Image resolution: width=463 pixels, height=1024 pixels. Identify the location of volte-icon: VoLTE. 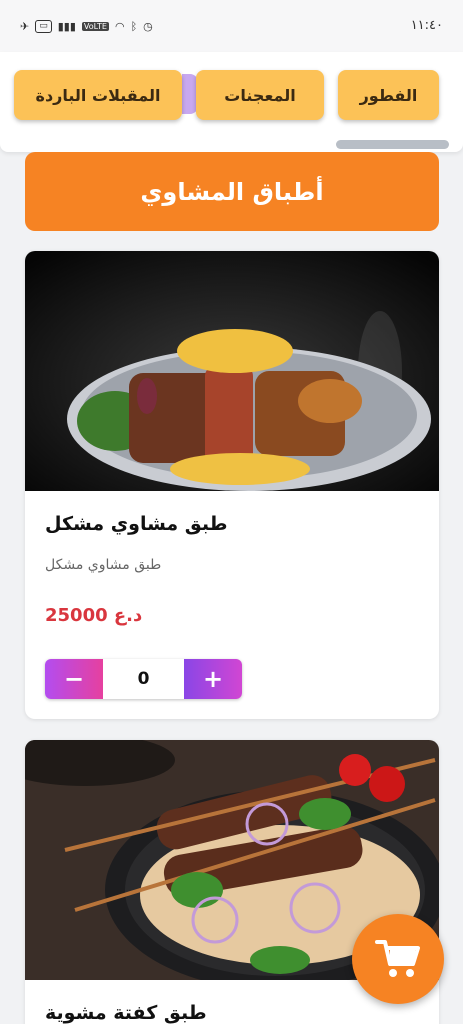
(95, 26).